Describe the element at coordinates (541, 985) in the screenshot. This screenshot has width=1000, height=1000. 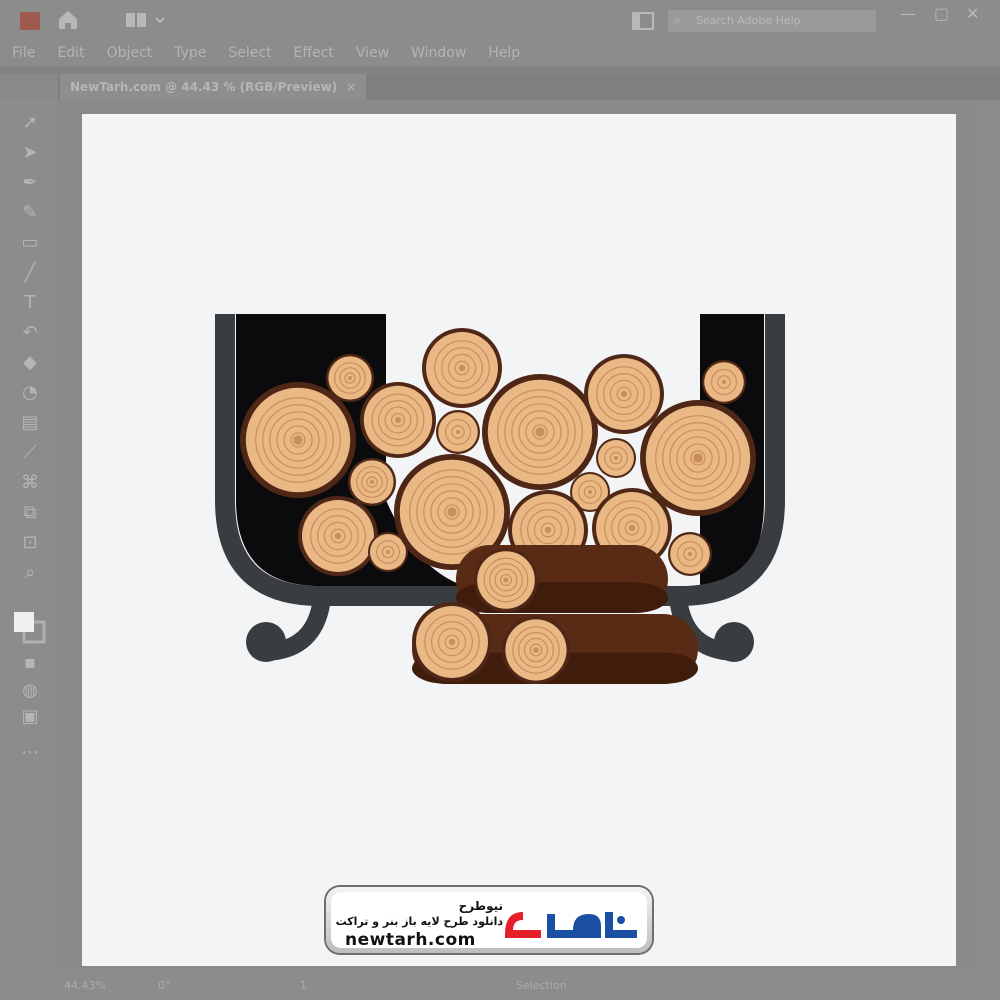
I see `status-mode: Selection` at that location.